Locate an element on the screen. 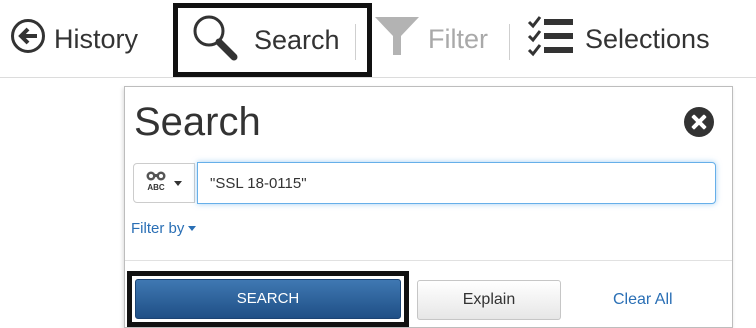 Image resolution: width=756 pixels, height=328 pixels. checklist-icon is located at coordinates (551, 39).